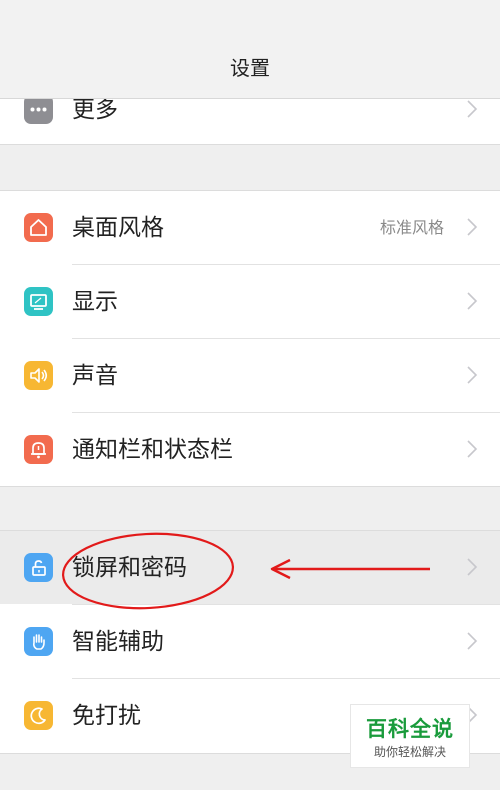 This screenshot has width=500, height=790. I want to click on baike-watermark-logo: 百科全说 助你轻松解决, so click(410, 736).